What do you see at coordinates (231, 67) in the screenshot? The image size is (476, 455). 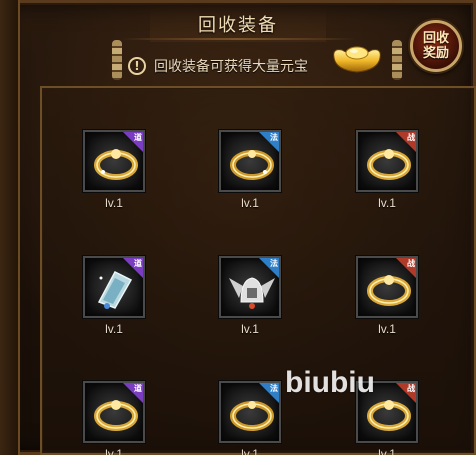 I see `notice-text: 回收装备可获得大量元宝` at bounding box center [231, 67].